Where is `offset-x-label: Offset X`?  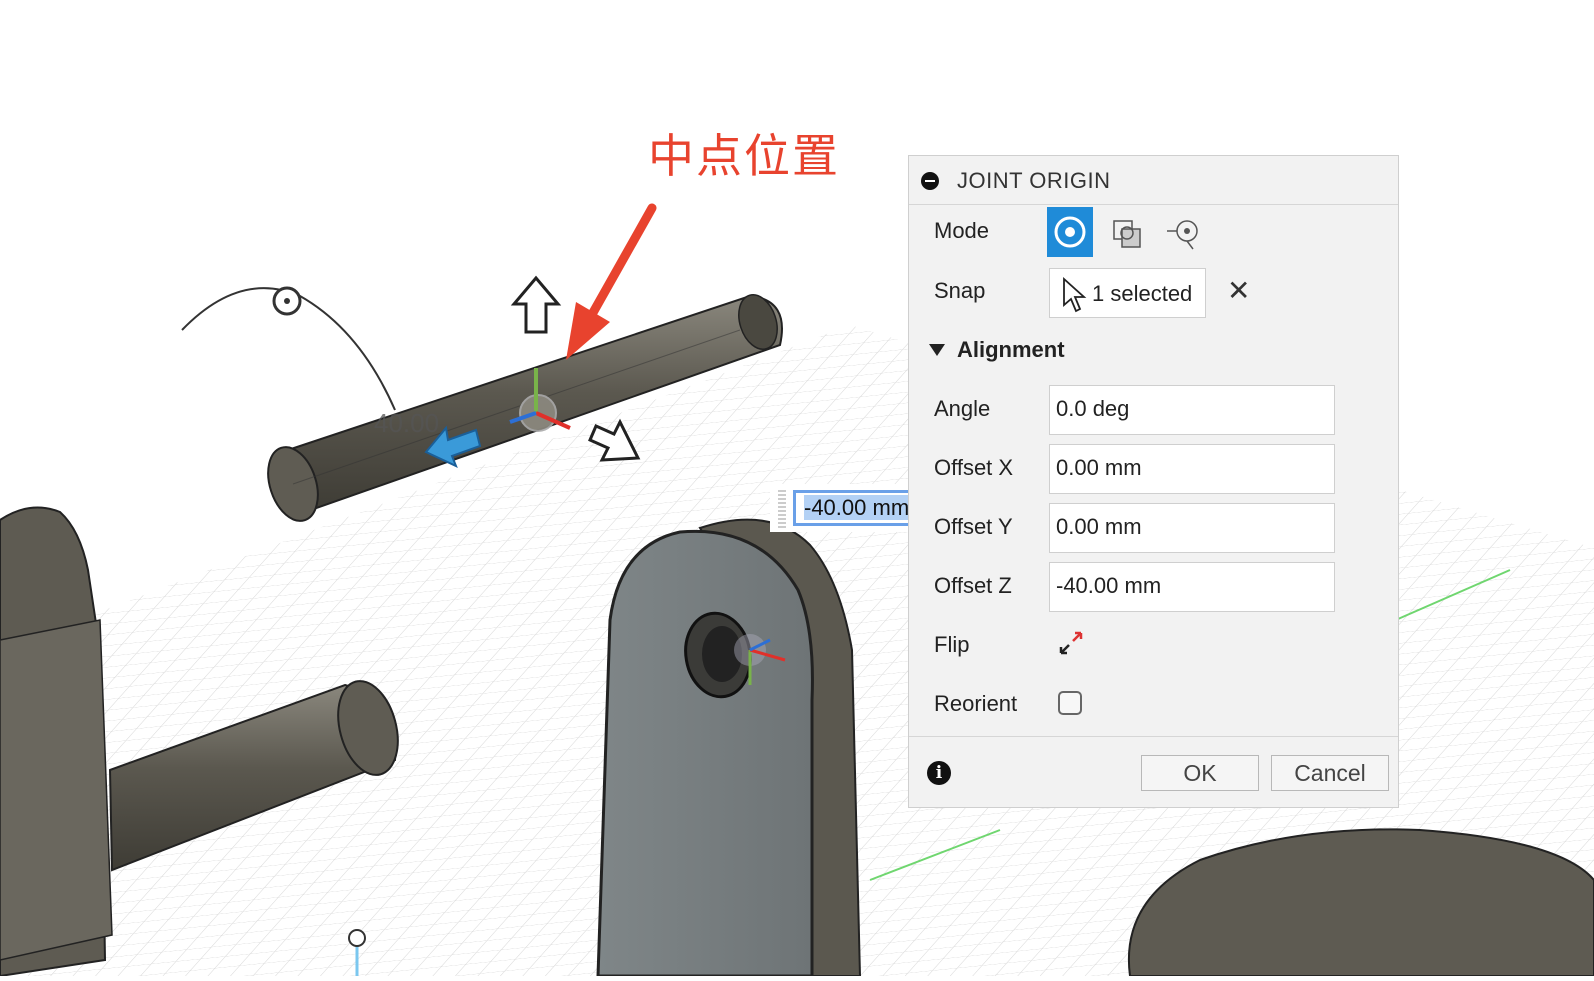
offset-x-label: Offset X is located at coordinates (974, 467).